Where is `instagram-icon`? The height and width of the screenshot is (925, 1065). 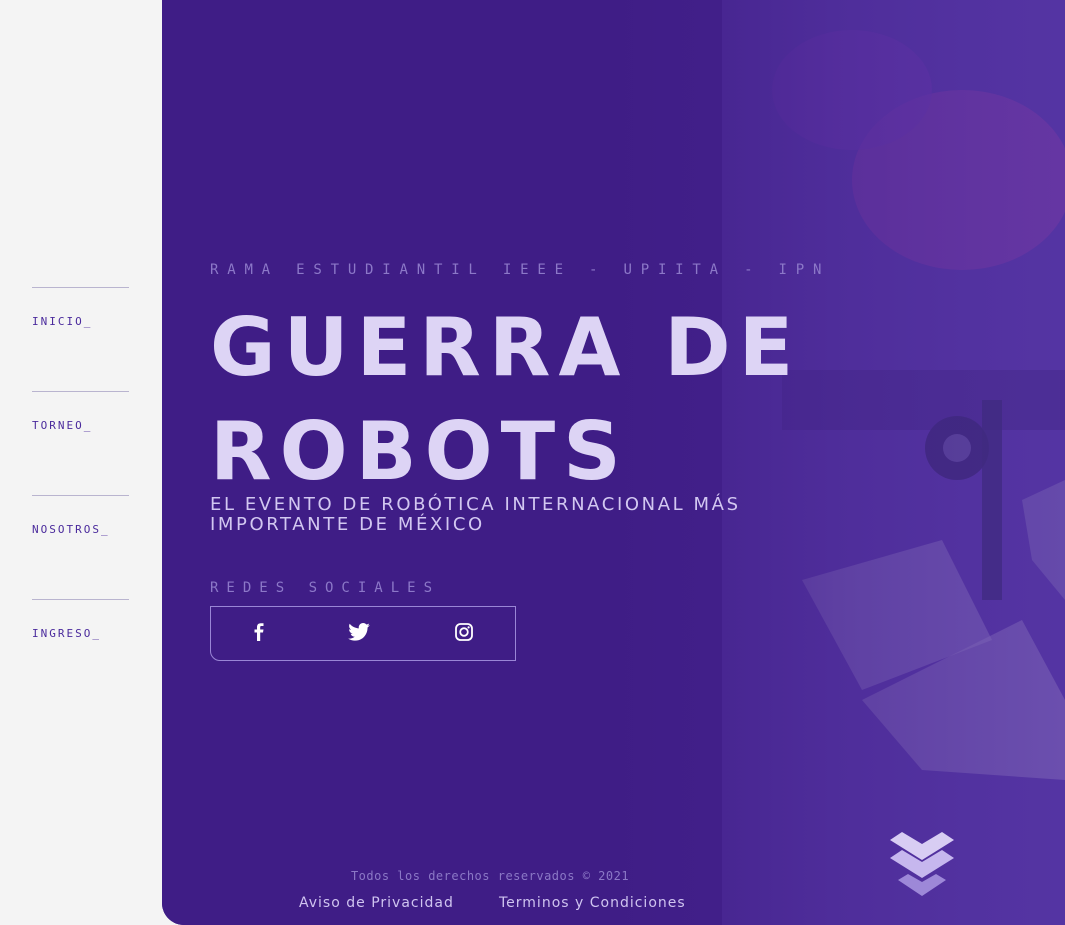
instagram-icon is located at coordinates (464, 634).